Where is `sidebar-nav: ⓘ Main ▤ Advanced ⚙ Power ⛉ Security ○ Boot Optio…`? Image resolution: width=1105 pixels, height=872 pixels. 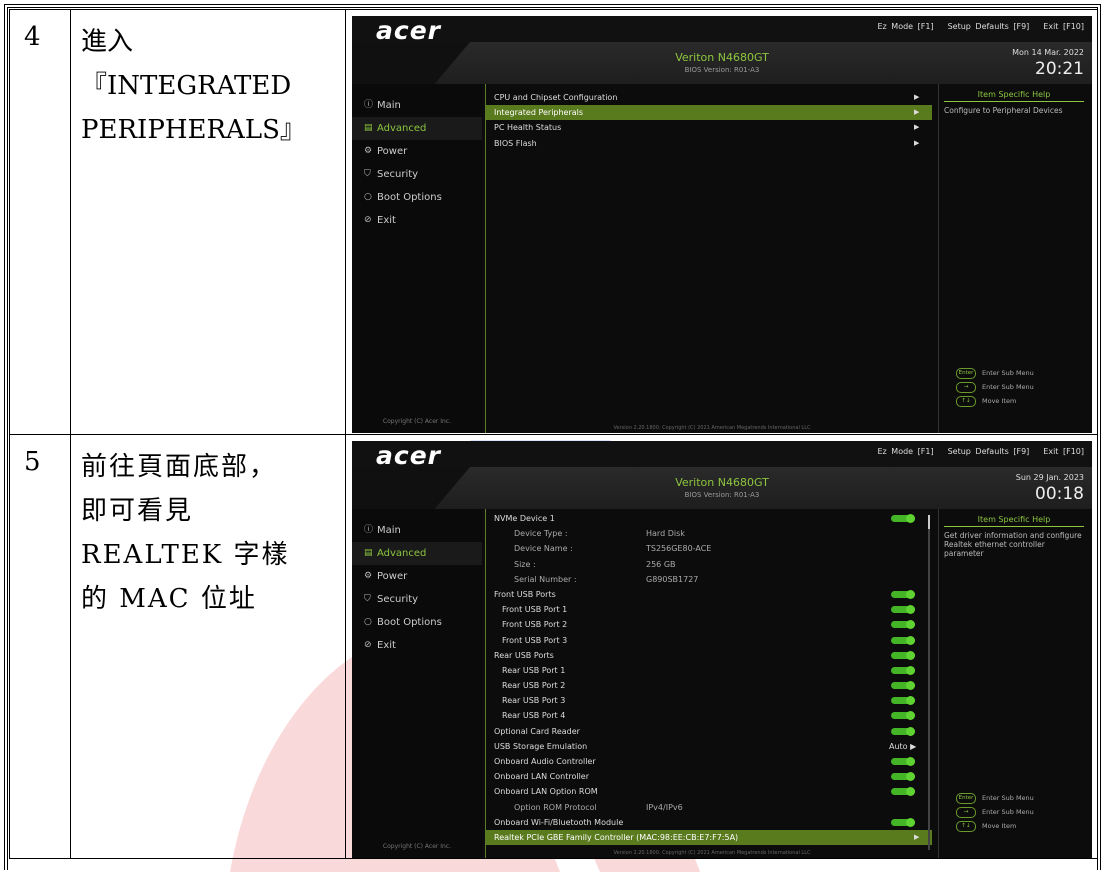 sidebar-nav: ⓘ Main ▤ Advanced ⚙ Power ⛉ Security ○ Boot Optio… is located at coordinates (417, 258).